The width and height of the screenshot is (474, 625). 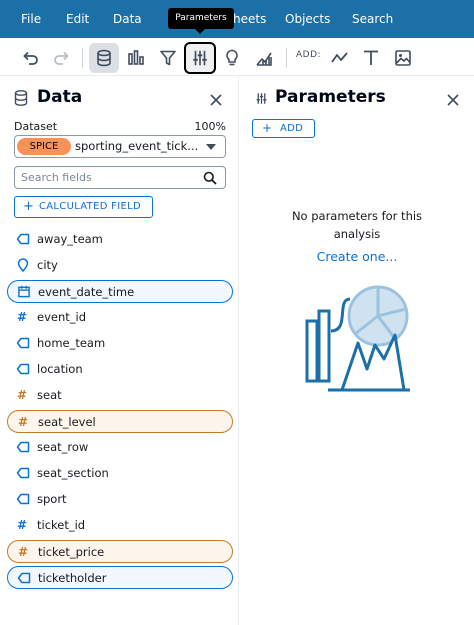 What do you see at coordinates (371, 58) in the screenshot?
I see `text-box-icon` at bounding box center [371, 58].